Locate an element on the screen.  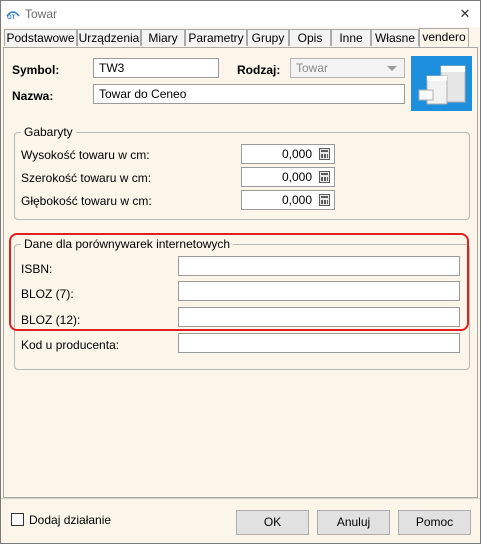
tab-vendero: vendero is located at coordinates (444, 37).